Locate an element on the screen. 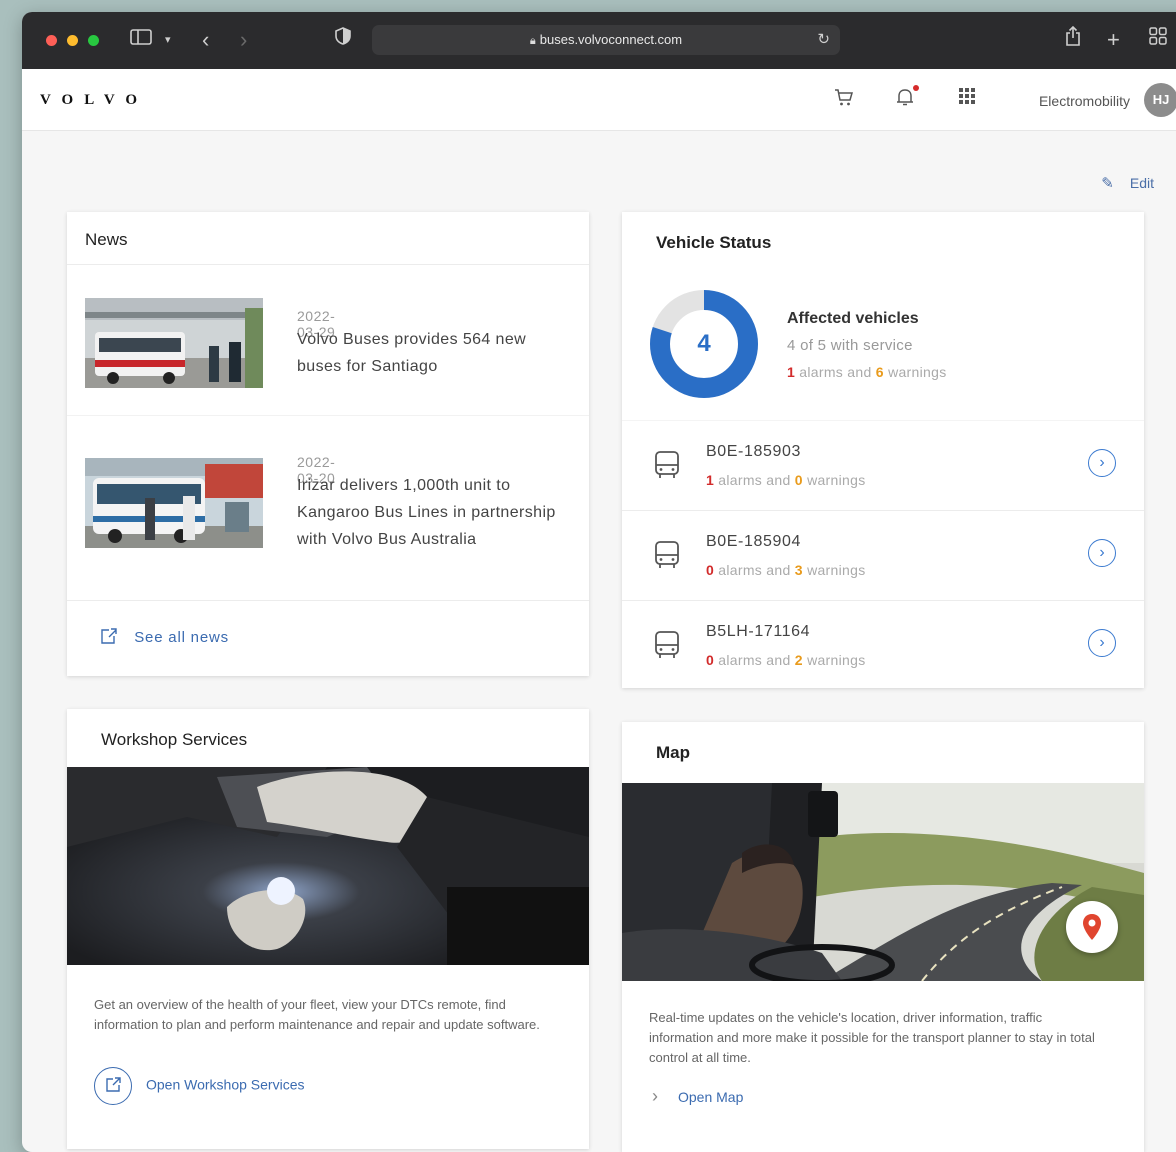 This screenshot has width=1176, height=1152. open-map-link: › Open Map is located at coordinates (697, 1096).